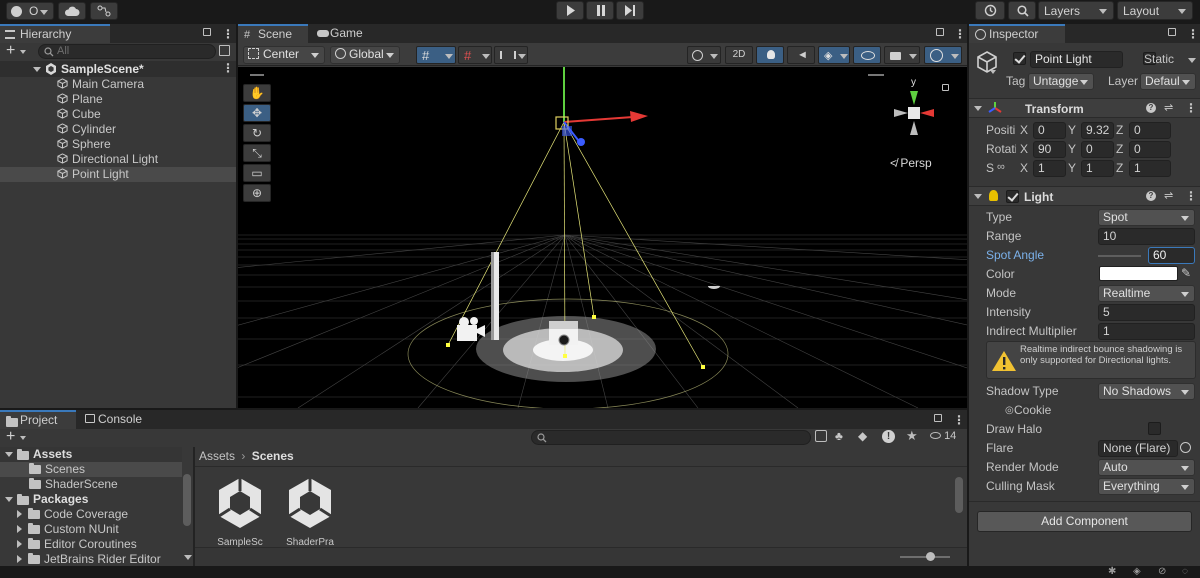 Image resolution: width=1200 pixels, height=578 pixels. What do you see at coordinates (925, 556) in the screenshot?
I see `icon-size-slider` at bounding box center [925, 556].